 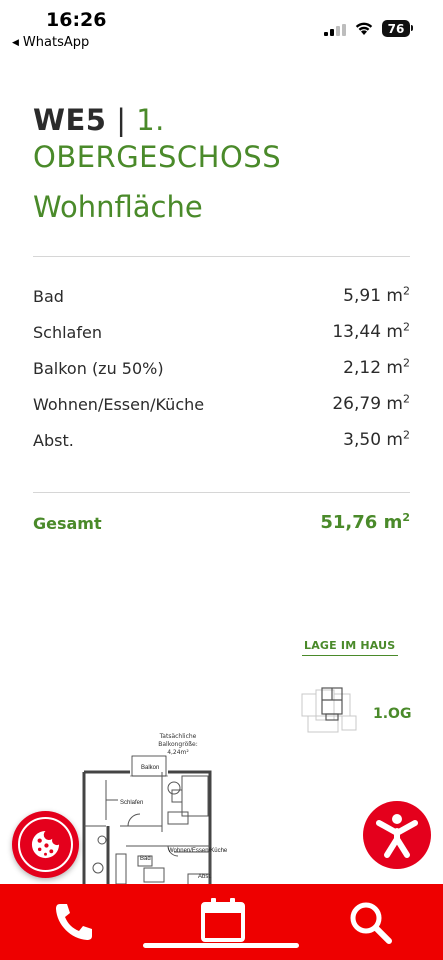 What do you see at coordinates (221, 398) in the screenshot?
I see `area-row: Wohnen/Essen/Küche 26,79 m2` at bounding box center [221, 398].